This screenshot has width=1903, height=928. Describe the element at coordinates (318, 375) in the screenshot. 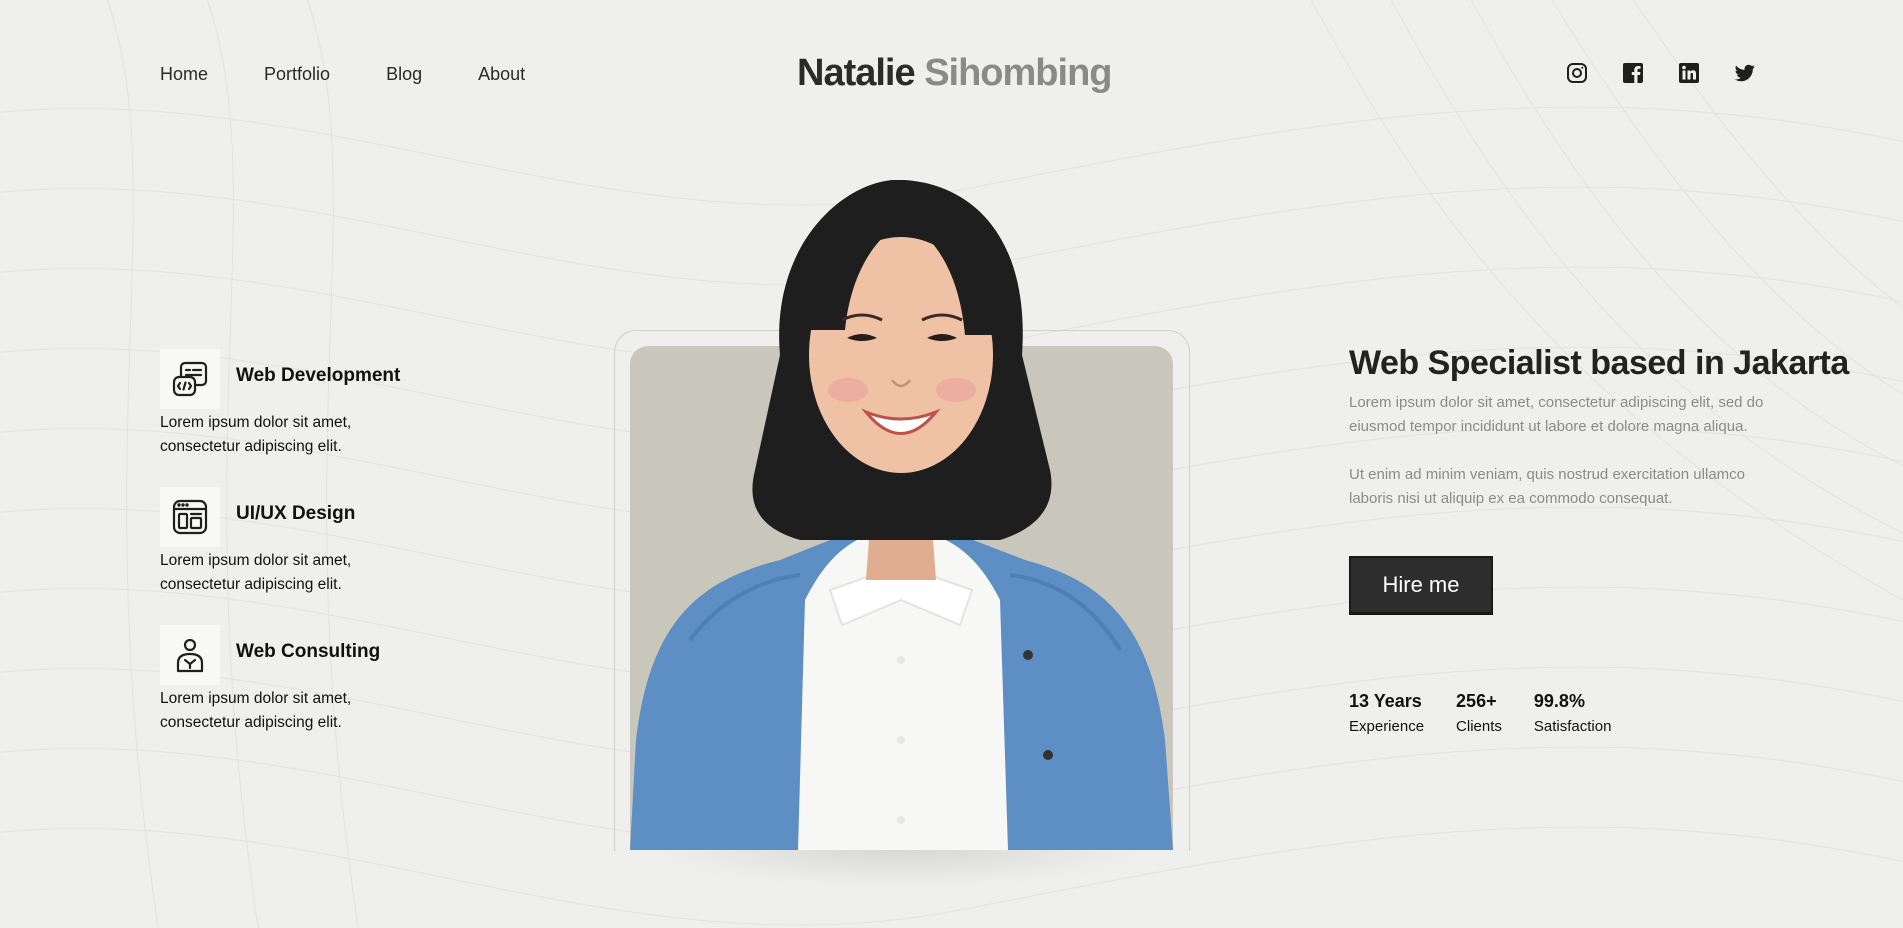

I see `service-title: Web Development` at that location.